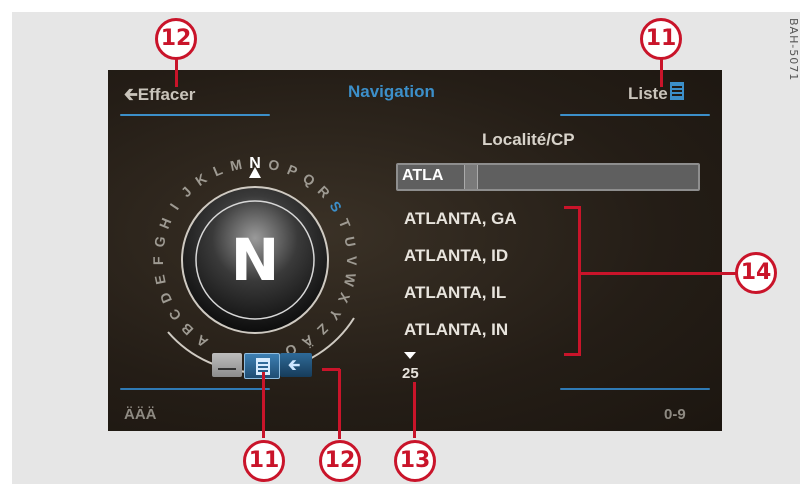 This screenshot has width=802, height=487. Describe the element at coordinates (160, 242) in the screenshot. I see `speller-letter-G: G` at that location.